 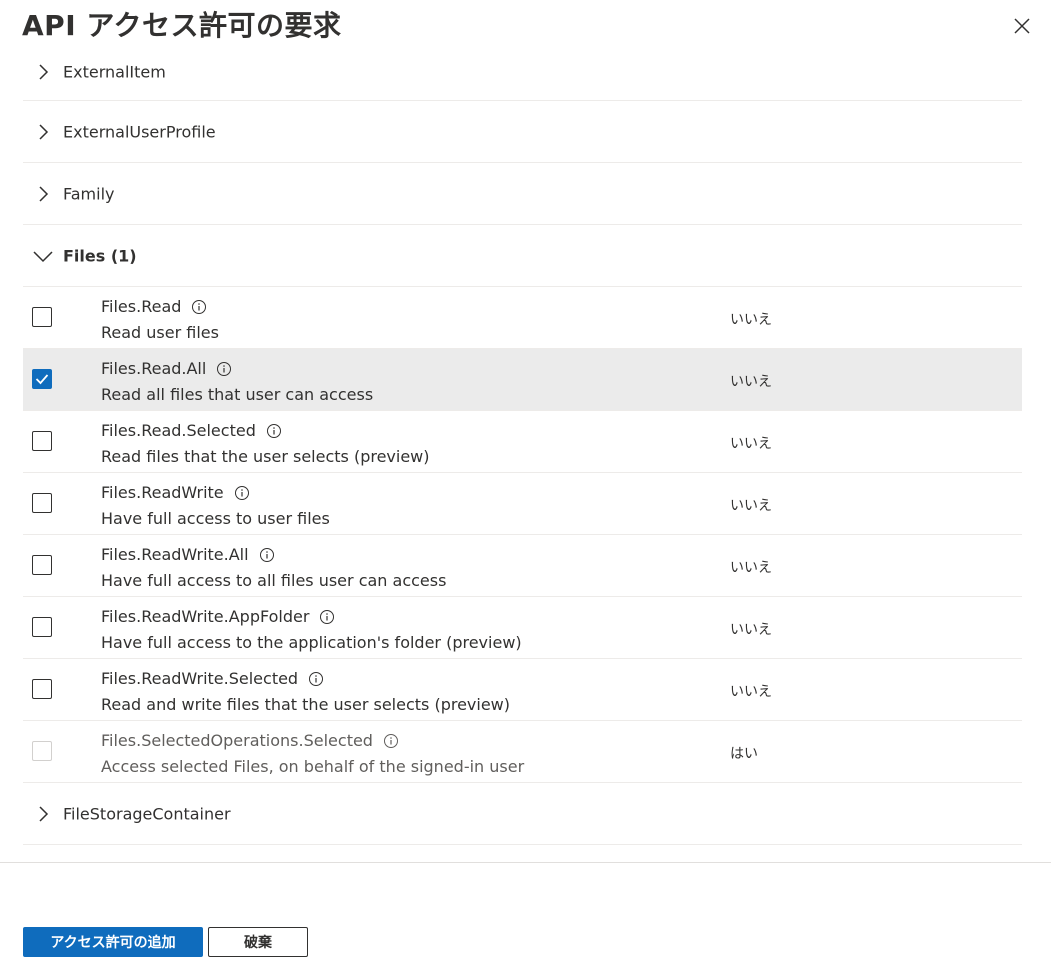 I want to click on permission-name-wrap: Files.SelectedOperations.Selected, so click(x=250, y=740).